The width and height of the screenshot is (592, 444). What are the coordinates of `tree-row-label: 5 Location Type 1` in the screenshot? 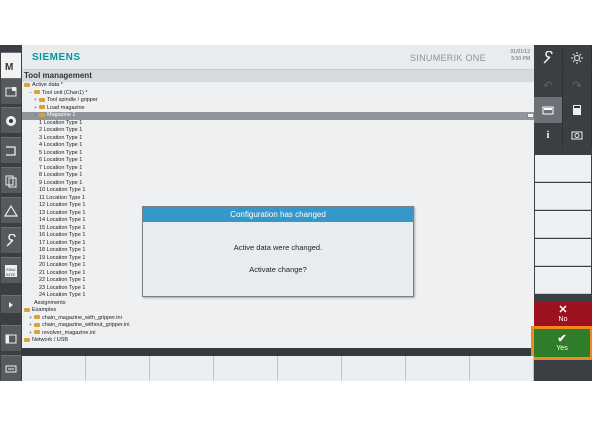 It's located at (61, 152).